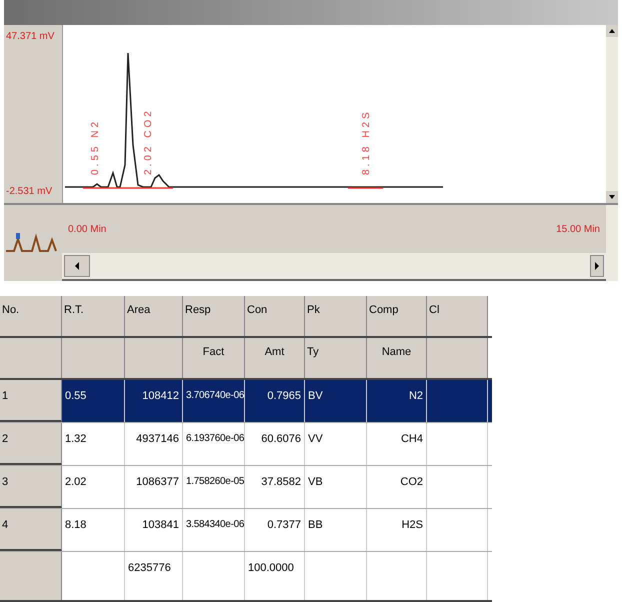 Image resolution: width=622 pixels, height=602 pixels. Describe the element at coordinates (397, 316) in the screenshot. I see `column-header: Comp` at that location.